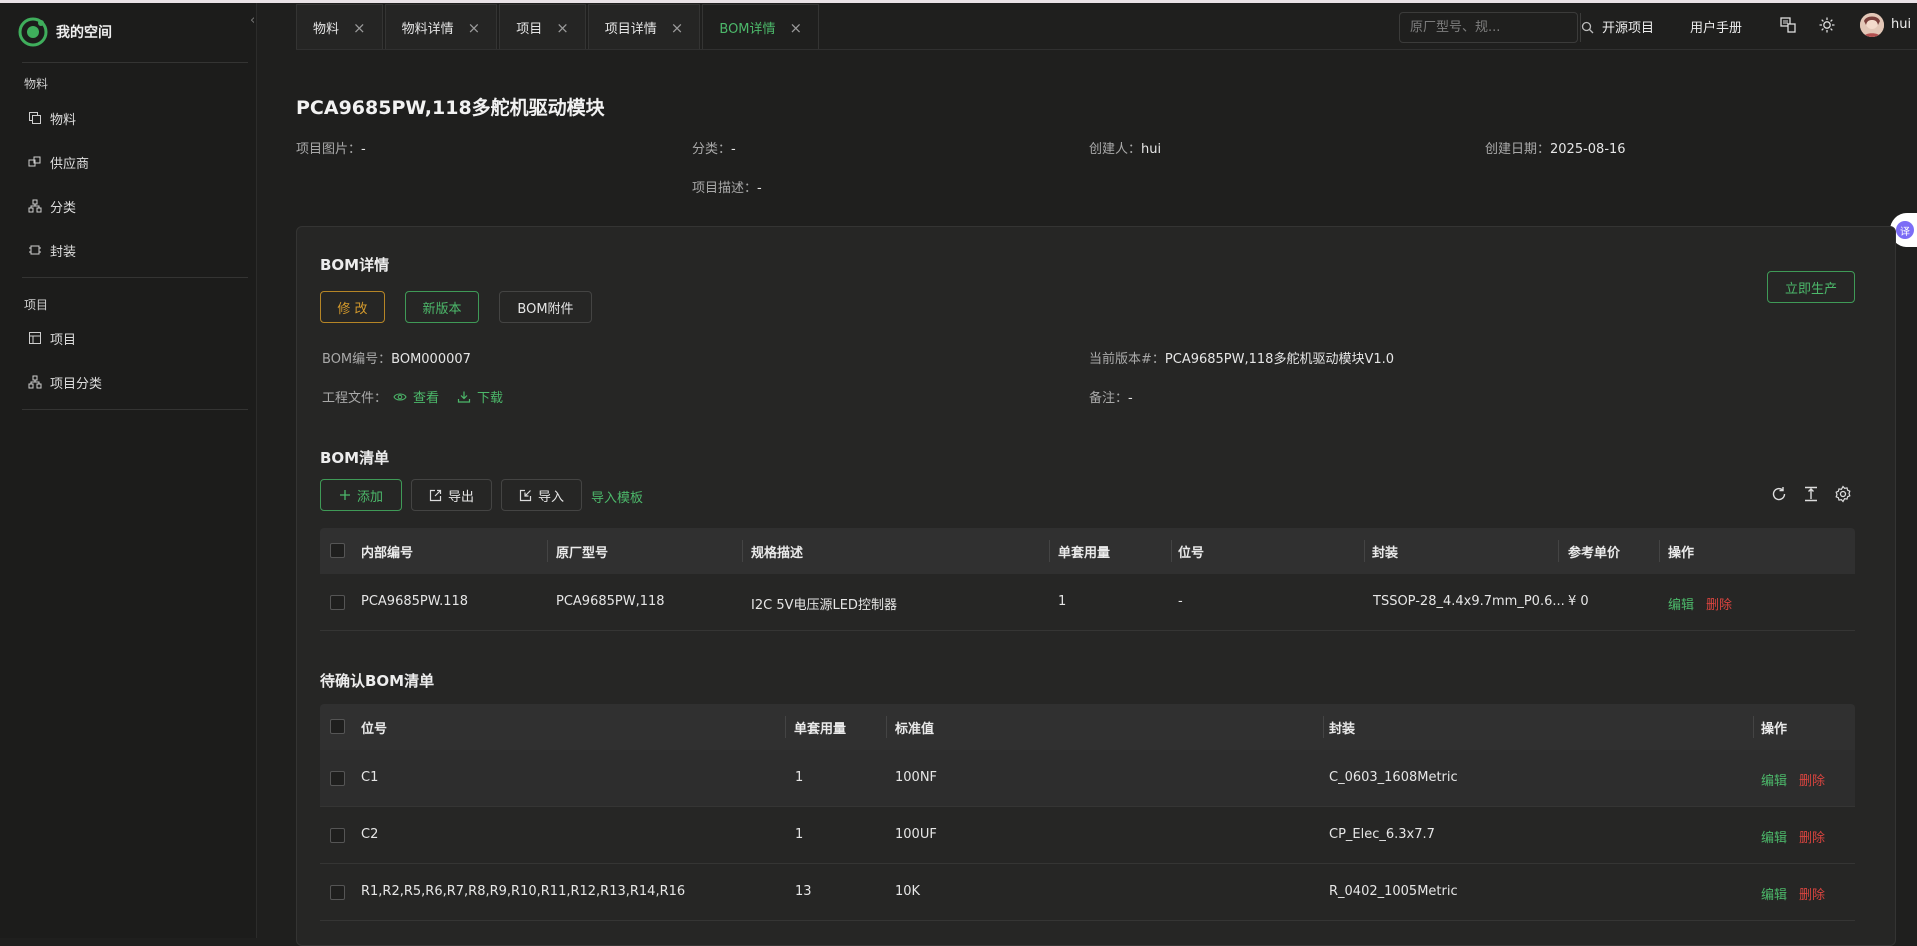  Describe the element at coordinates (1127, 359) in the screenshot. I see `field-label: 当前版本#：` at that location.